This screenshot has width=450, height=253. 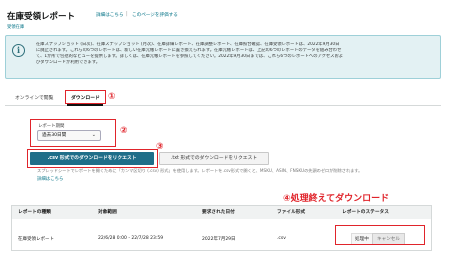 I want to click on cell-file-format: .csv, so click(x=281, y=238).